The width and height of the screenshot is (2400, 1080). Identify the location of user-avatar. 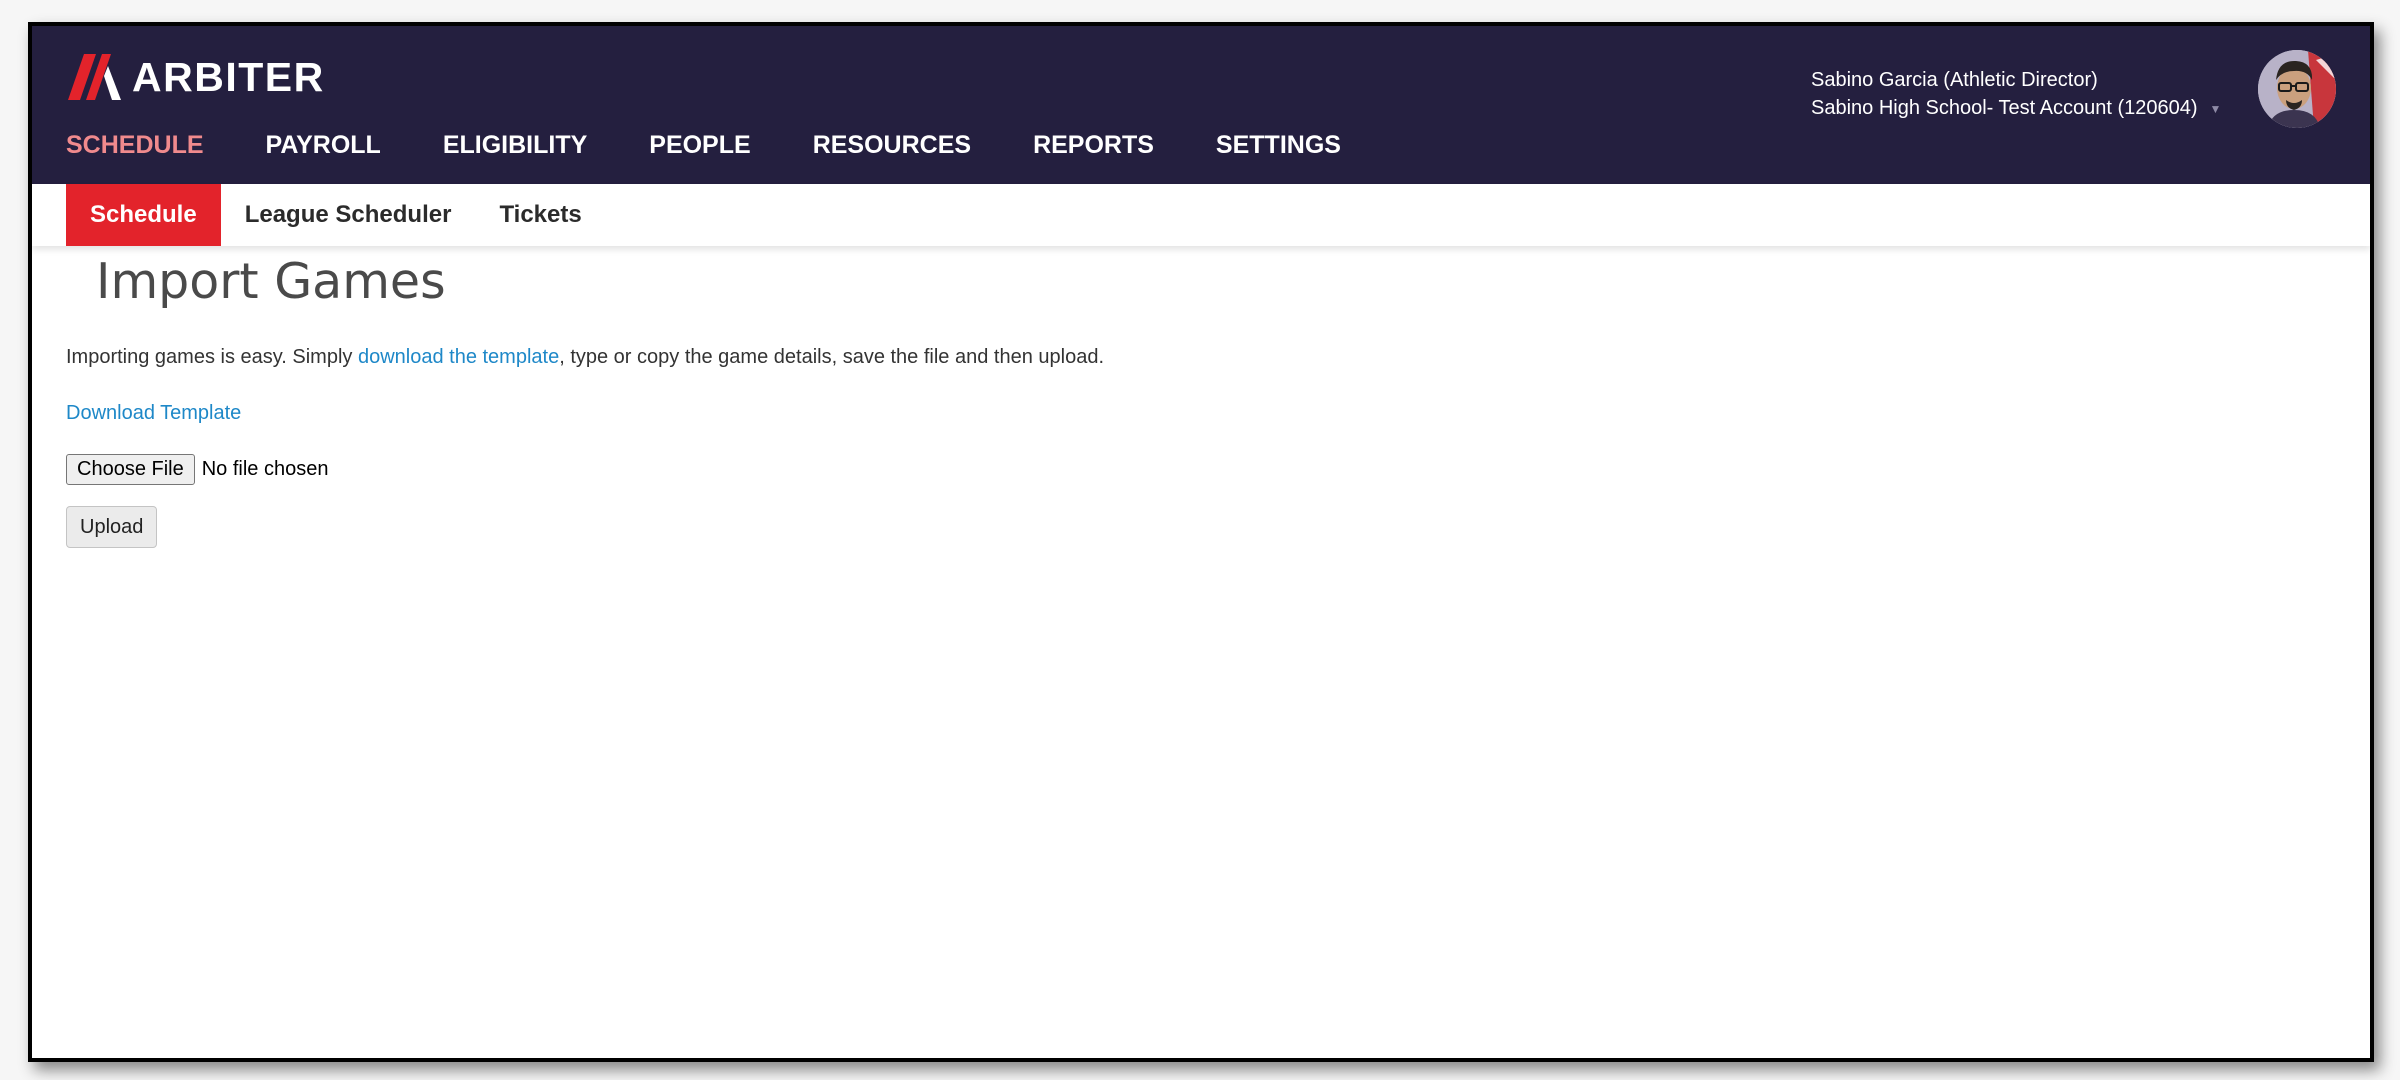
(2297, 89).